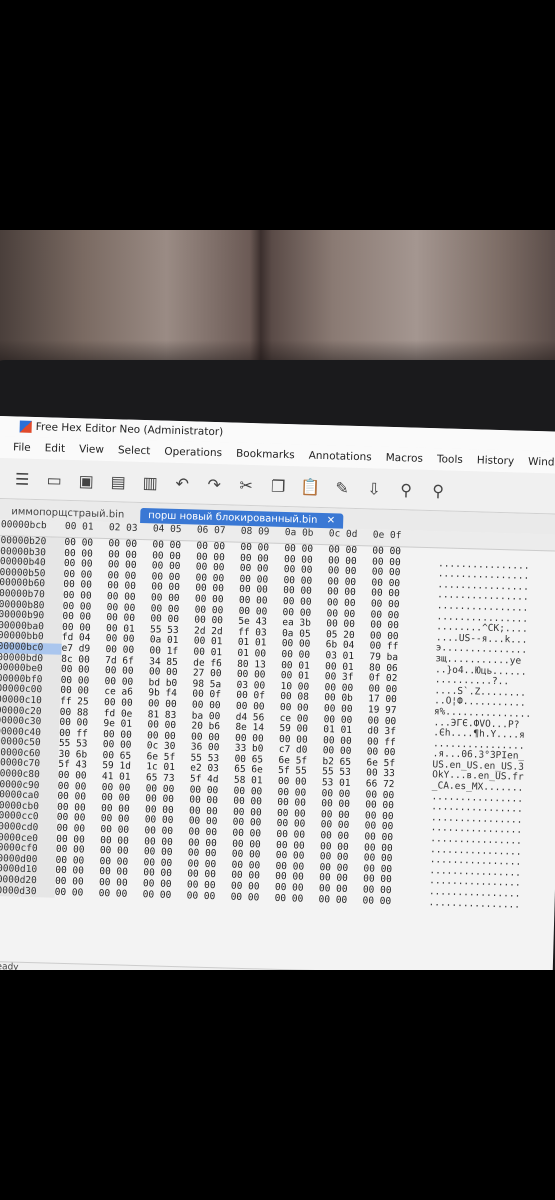 This screenshot has width=555, height=1200. Describe the element at coordinates (167, 529) in the screenshot. I see `column-header: 04 05` at that location.